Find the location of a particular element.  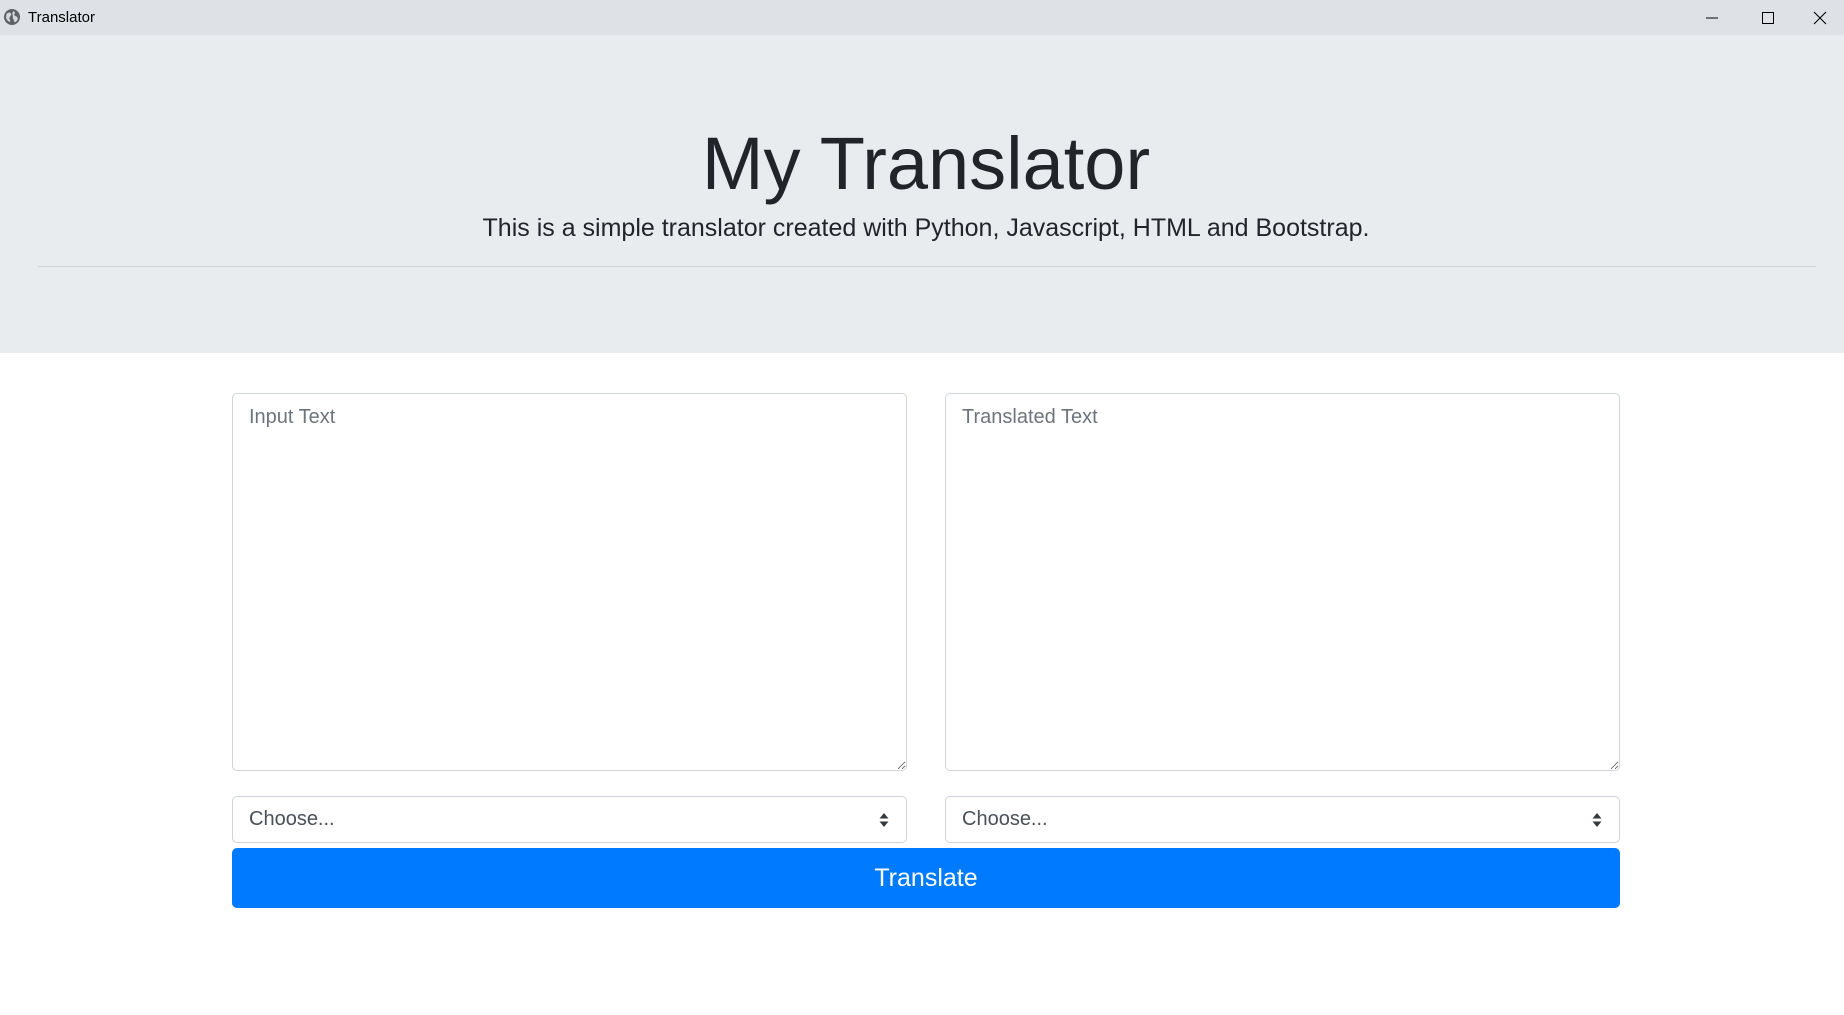

input-text-area is located at coordinates (569, 582).